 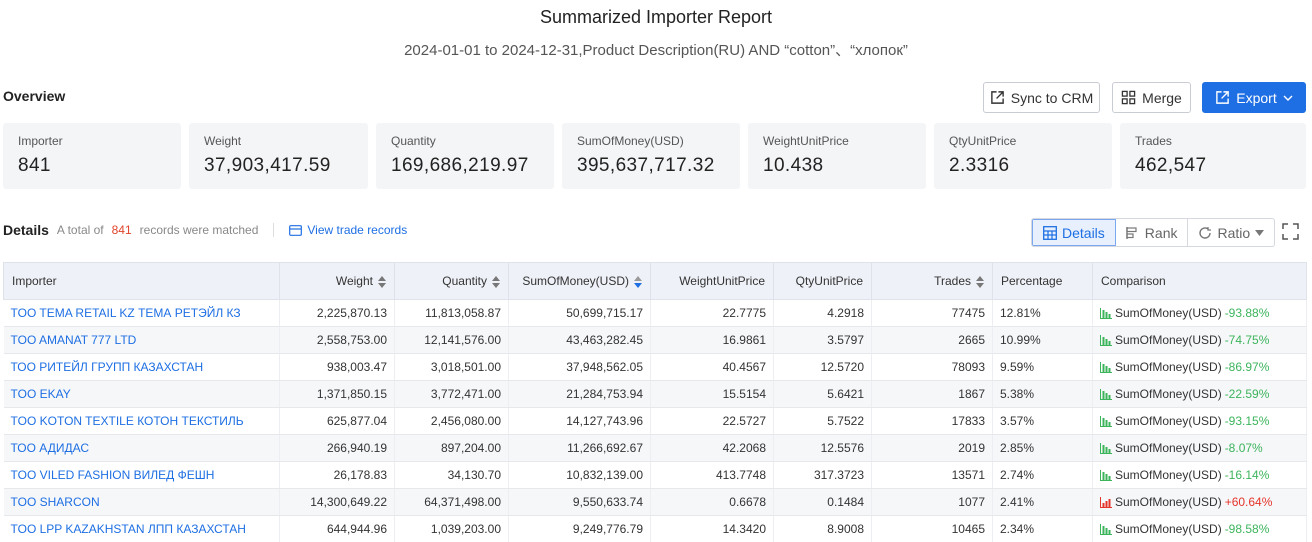 What do you see at coordinates (1247, 313) in the screenshot?
I see `comparison-value: -93.88%` at bounding box center [1247, 313].